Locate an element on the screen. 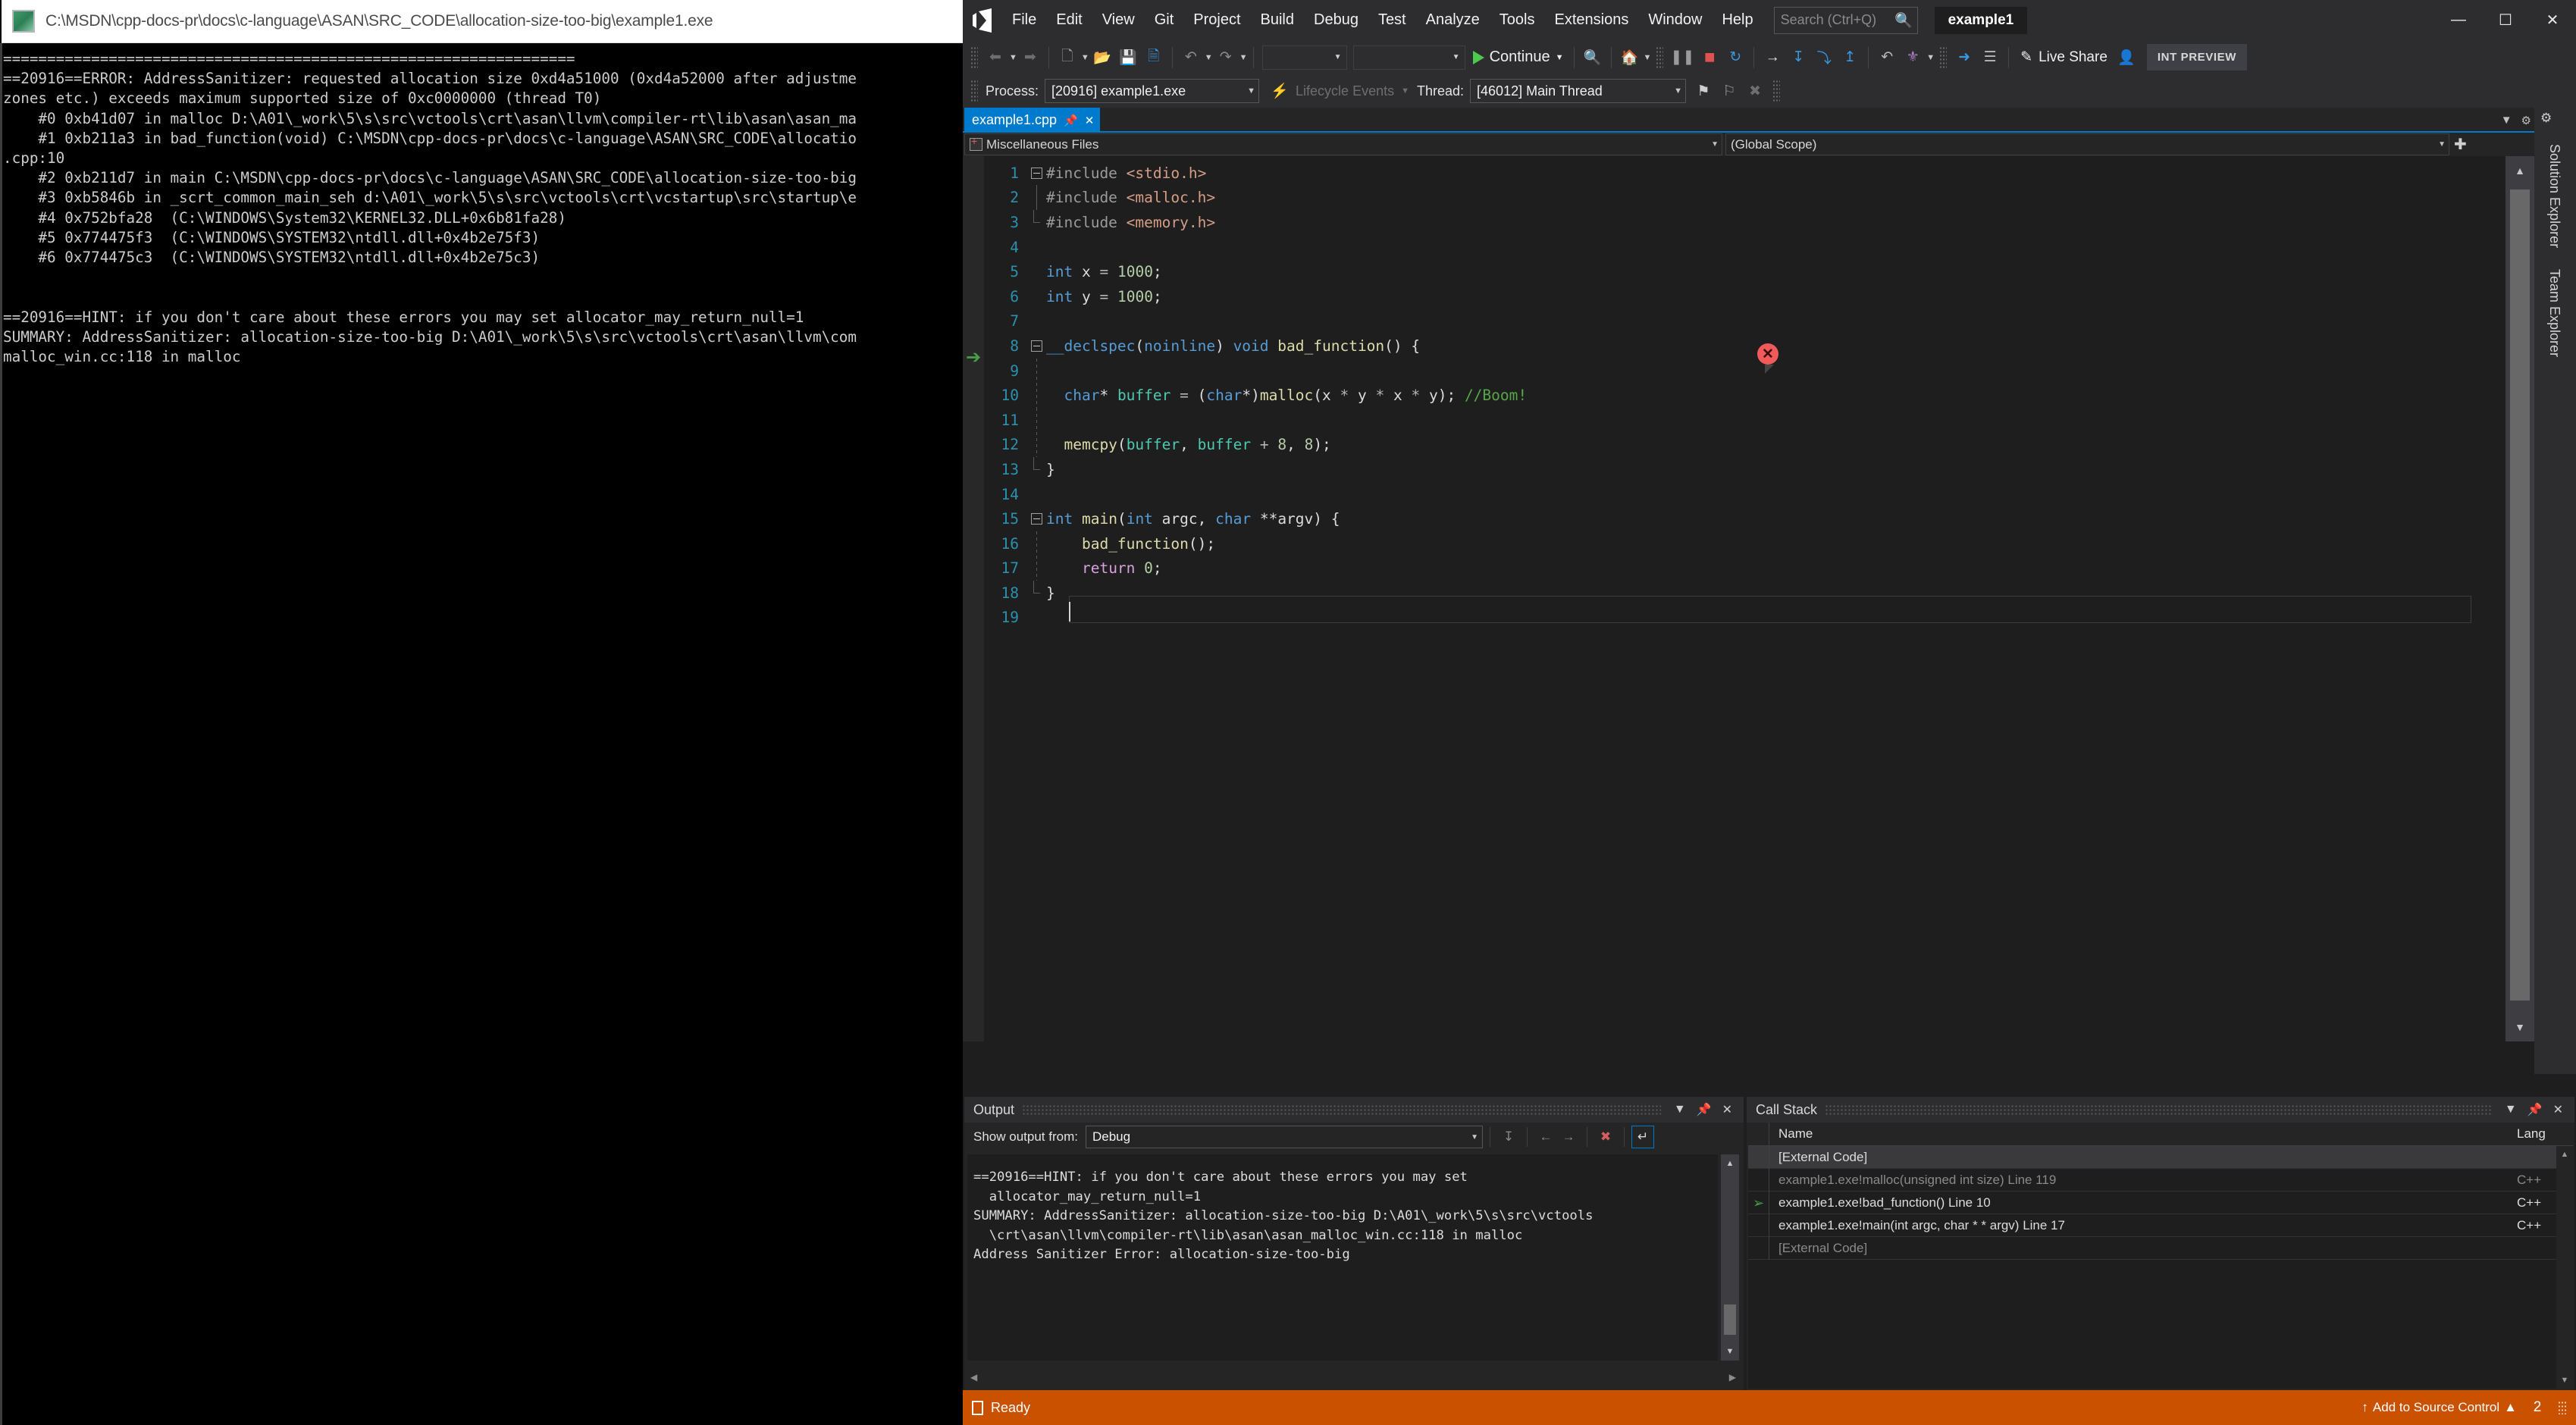  code-line: 7 is located at coordinates (1255, 321).